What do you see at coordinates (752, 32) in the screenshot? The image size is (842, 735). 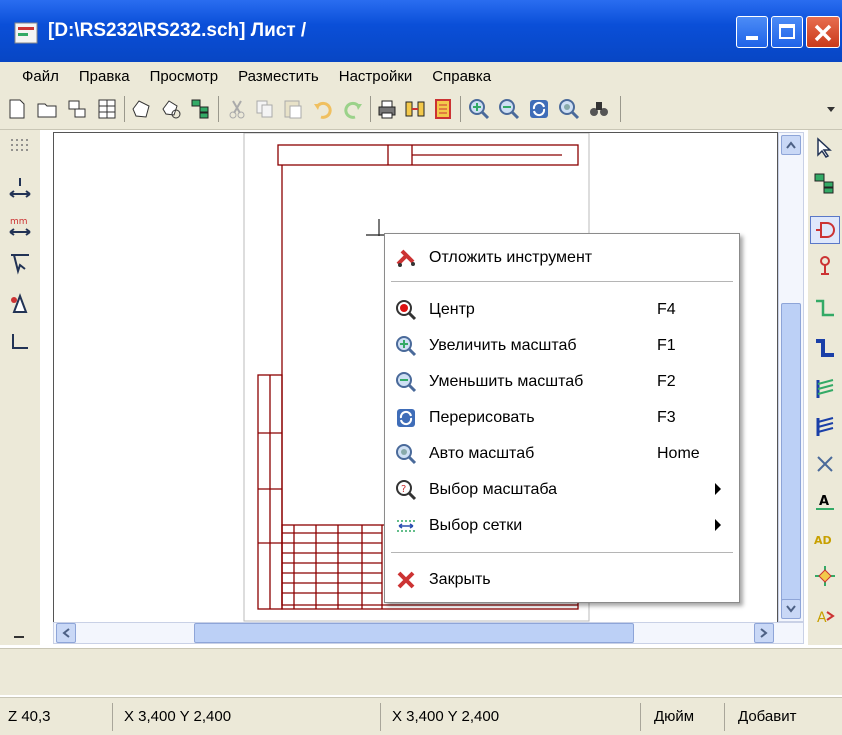 I see `minimize-button` at bounding box center [752, 32].